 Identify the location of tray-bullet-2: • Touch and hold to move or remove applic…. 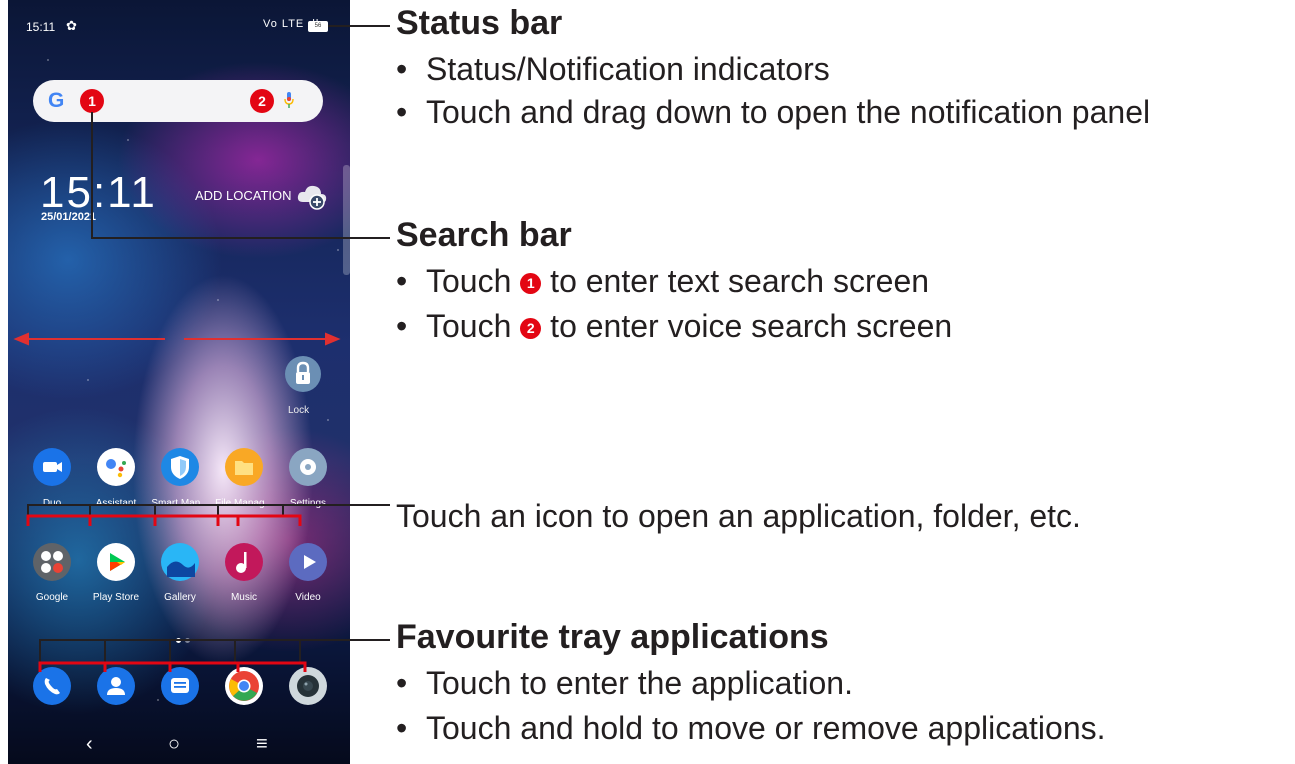
(751, 728).